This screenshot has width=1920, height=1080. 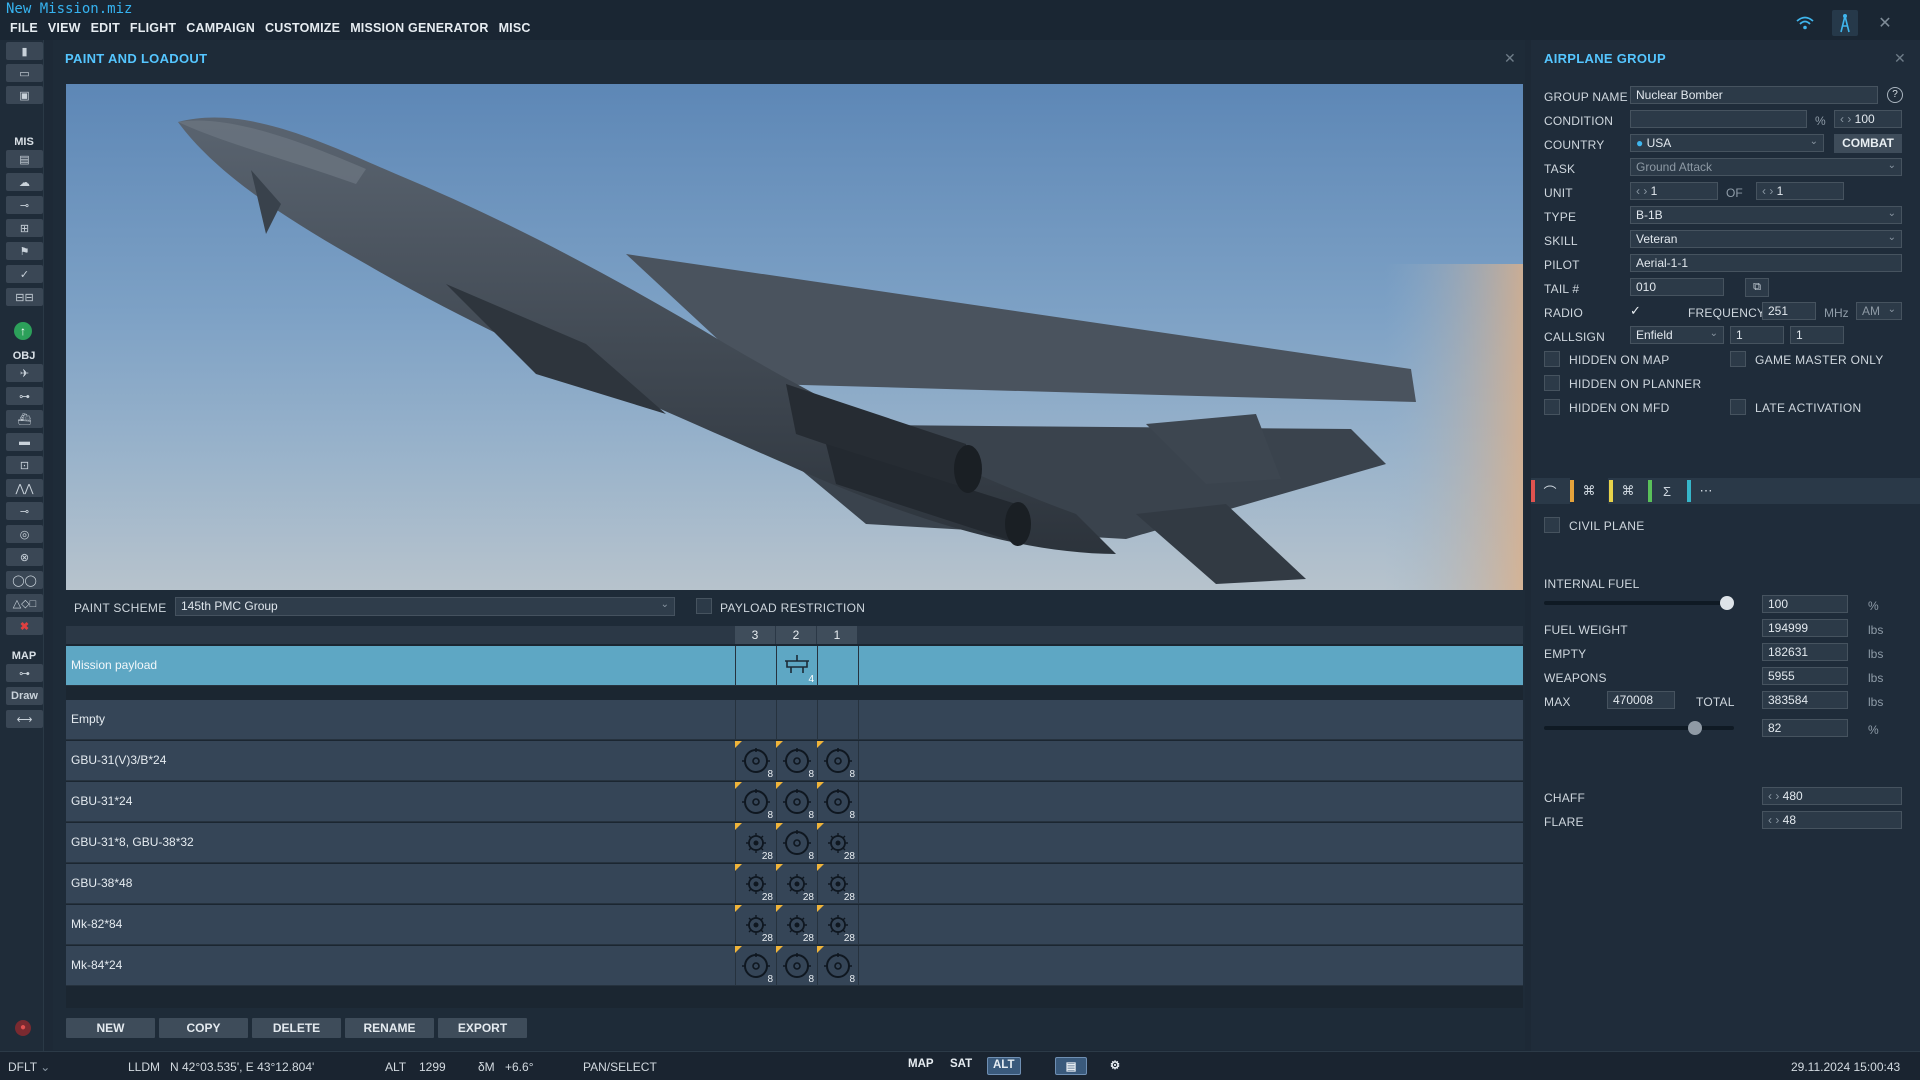 What do you see at coordinates (1789, 311) in the screenshot?
I see `frequency-input: 251` at bounding box center [1789, 311].